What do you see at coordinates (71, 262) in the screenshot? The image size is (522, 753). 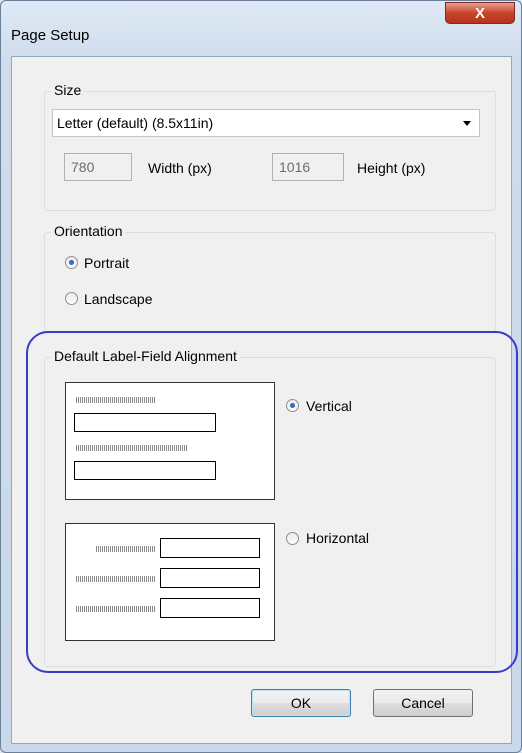 I see `portrait-radio` at bounding box center [71, 262].